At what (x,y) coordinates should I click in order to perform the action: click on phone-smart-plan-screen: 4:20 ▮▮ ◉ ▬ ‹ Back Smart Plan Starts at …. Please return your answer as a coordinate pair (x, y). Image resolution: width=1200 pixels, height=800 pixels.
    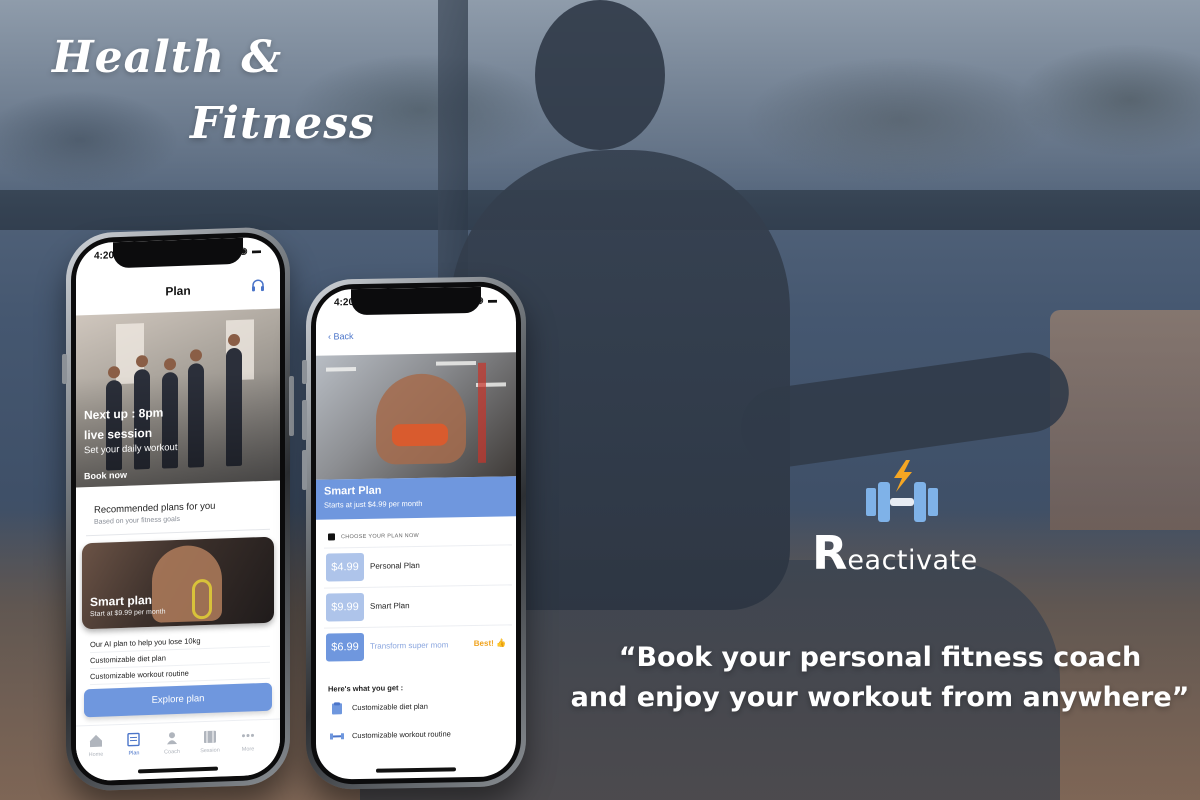
    Looking at the image, I should click on (414, 533).